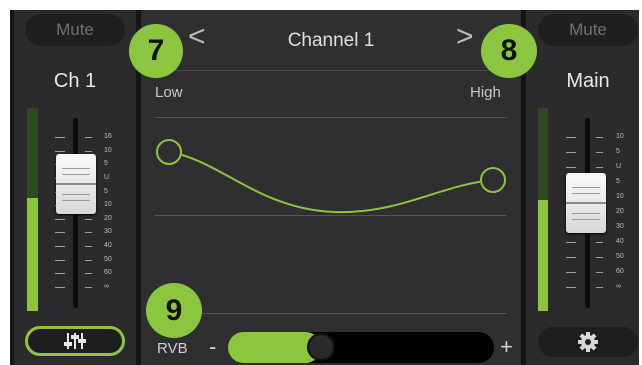 Image resolution: width=642 pixels, height=365 pixels. I want to click on callout-badge-8: 8, so click(509, 51).